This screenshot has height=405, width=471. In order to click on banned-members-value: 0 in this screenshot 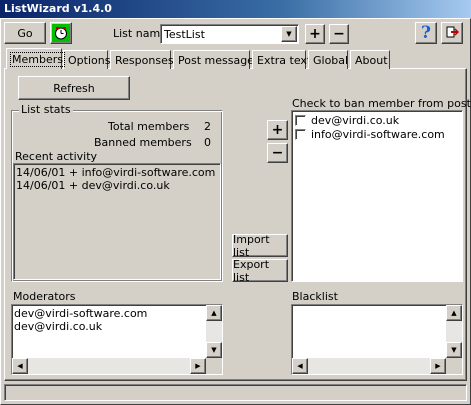, I will do `click(207, 142)`.